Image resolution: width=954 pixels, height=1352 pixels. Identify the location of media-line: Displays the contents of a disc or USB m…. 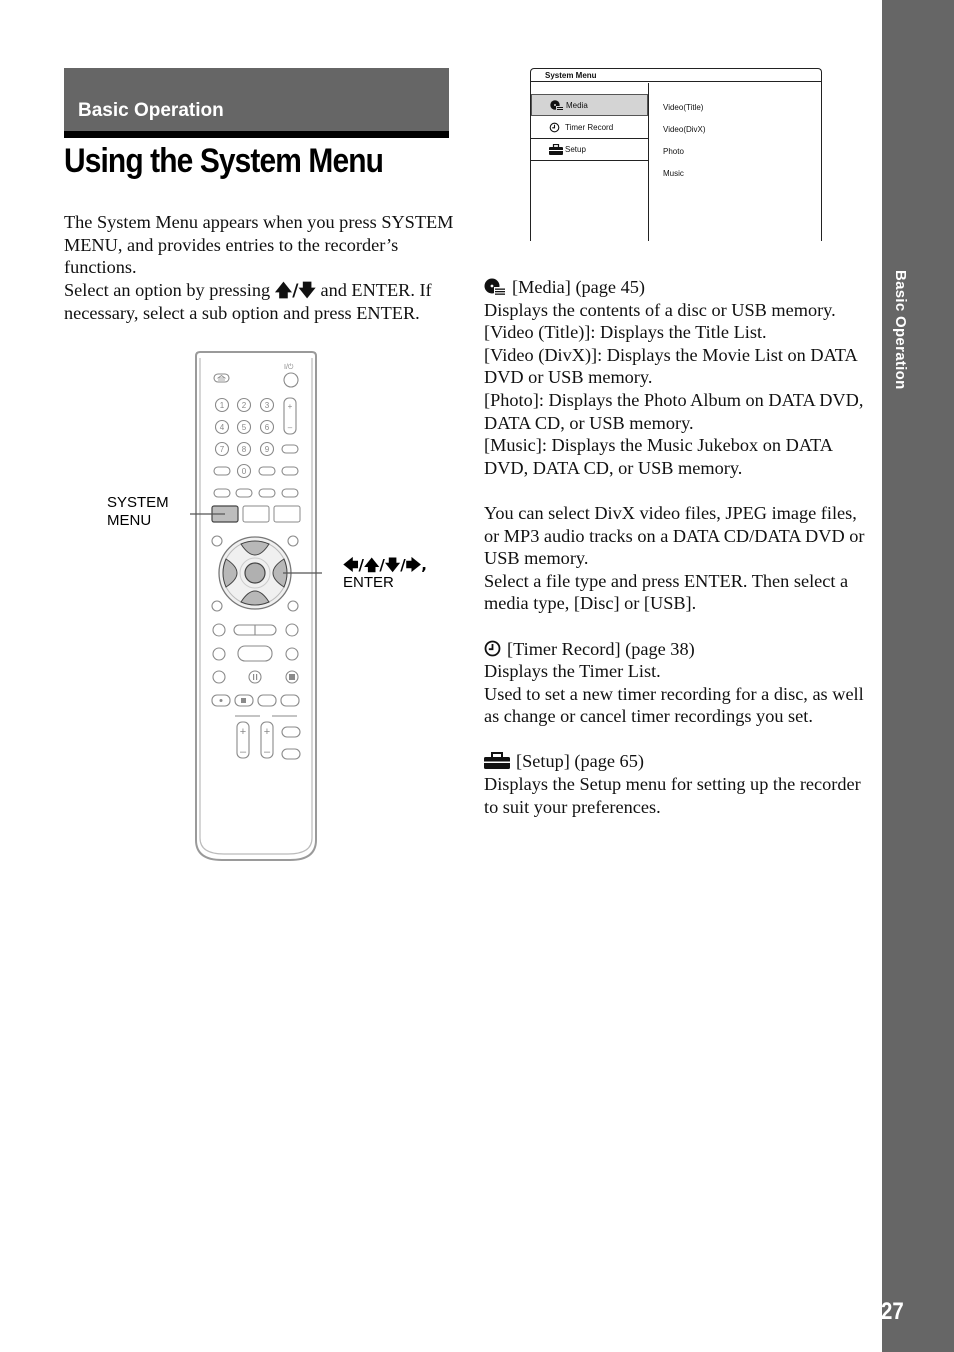
(660, 309).